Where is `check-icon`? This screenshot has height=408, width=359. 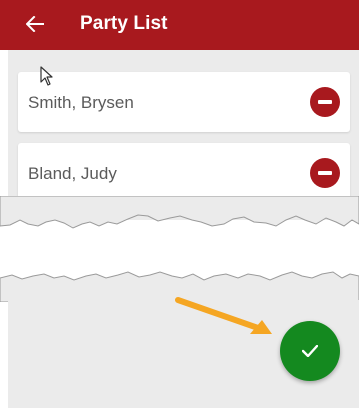
check-icon is located at coordinates (310, 351).